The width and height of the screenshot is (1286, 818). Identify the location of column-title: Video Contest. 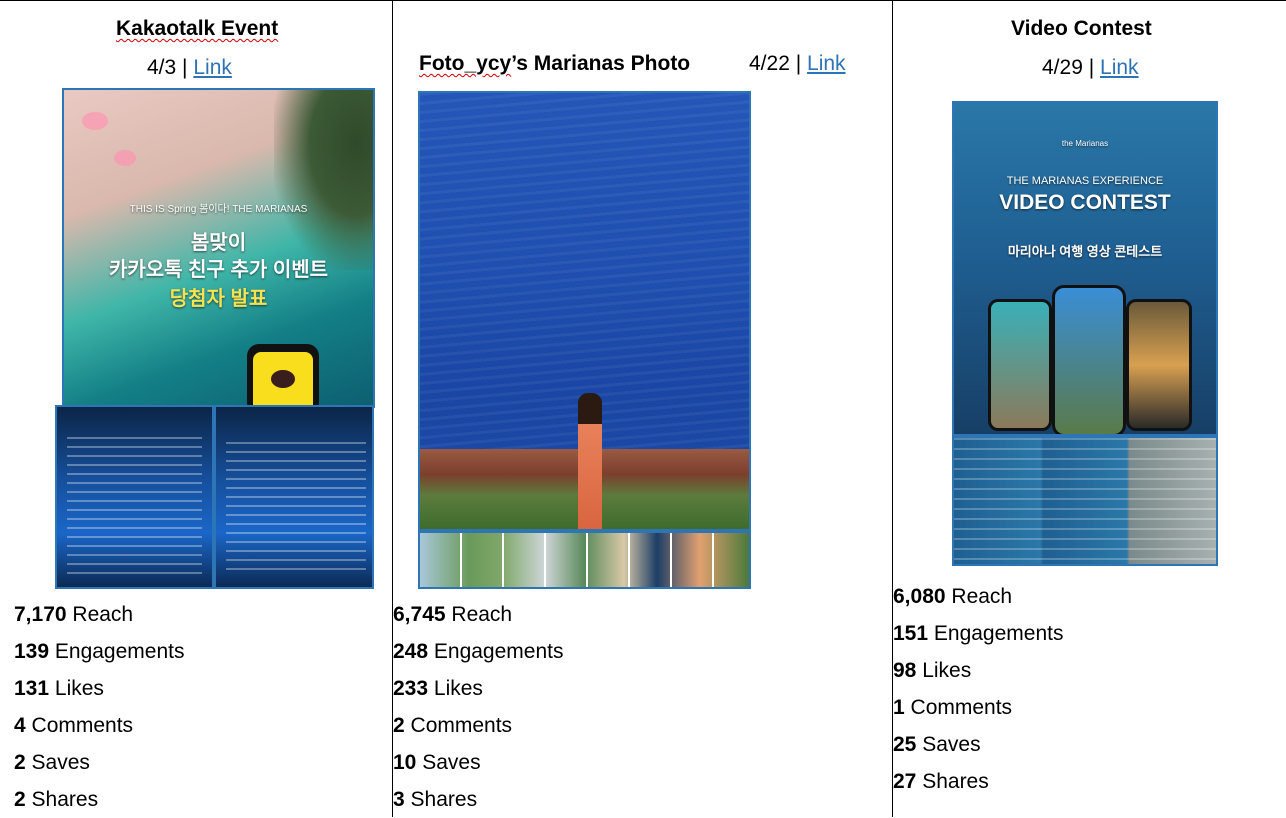
(1081, 28).